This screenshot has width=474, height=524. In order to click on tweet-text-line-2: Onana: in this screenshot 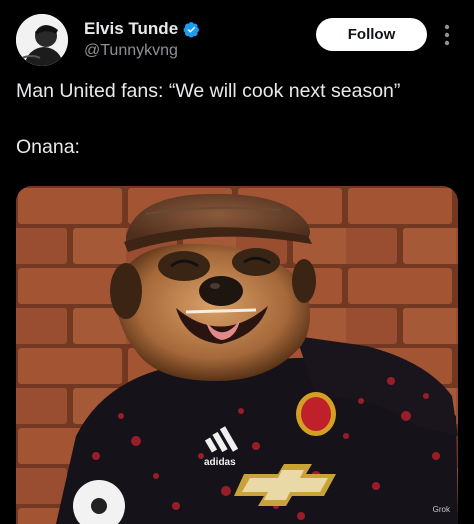, I will do `click(48, 147)`.